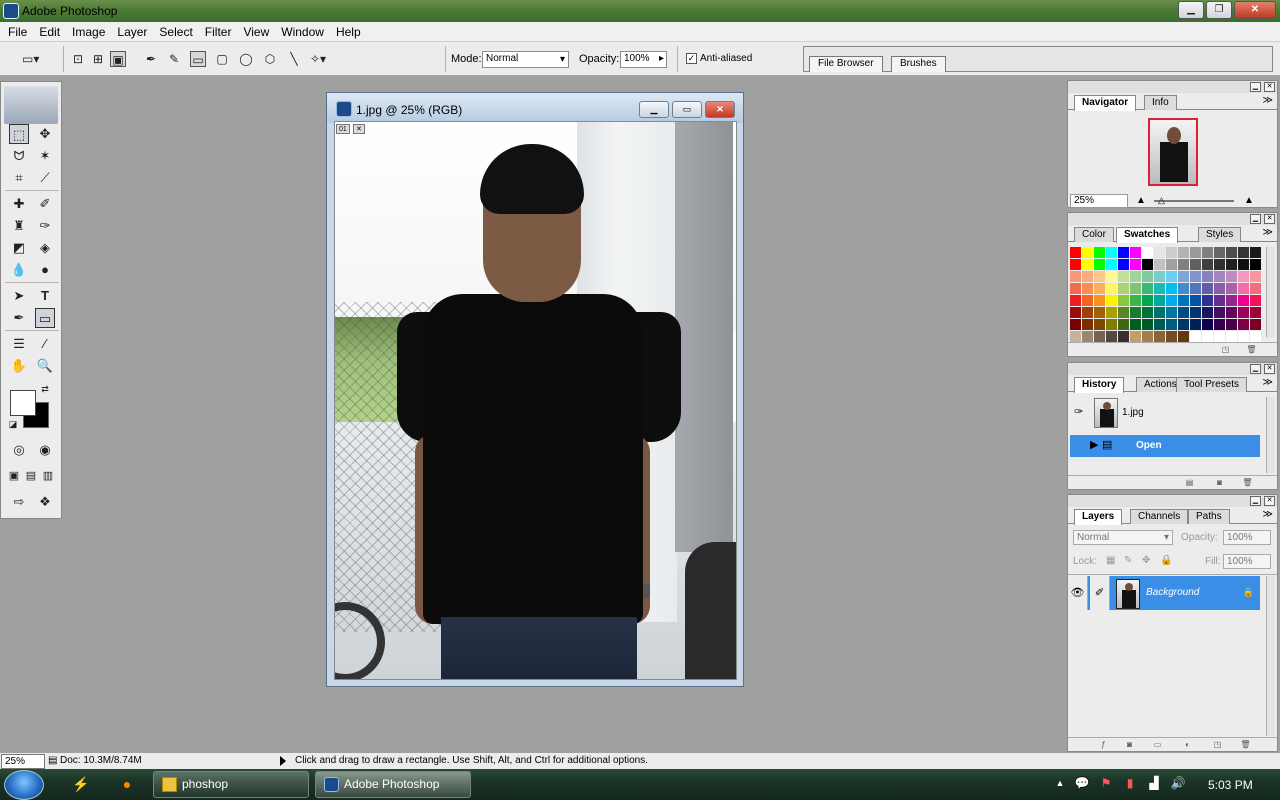 This screenshot has height=800, width=1280. Describe the element at coordinates (1219, 482) in the screenshot. I see `camera-snapshot-icon: ◙` at that location.